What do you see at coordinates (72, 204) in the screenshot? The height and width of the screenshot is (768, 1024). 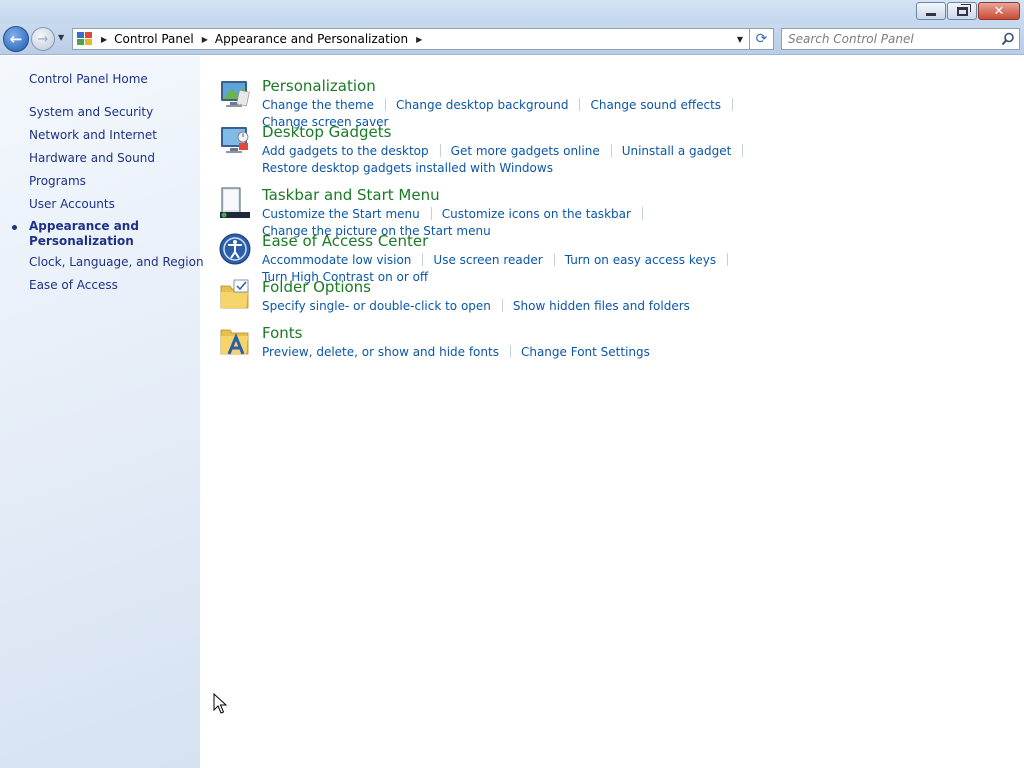 I see `sidebar-item-user-accounts: User Accounts` at bounding box center [72, 204].